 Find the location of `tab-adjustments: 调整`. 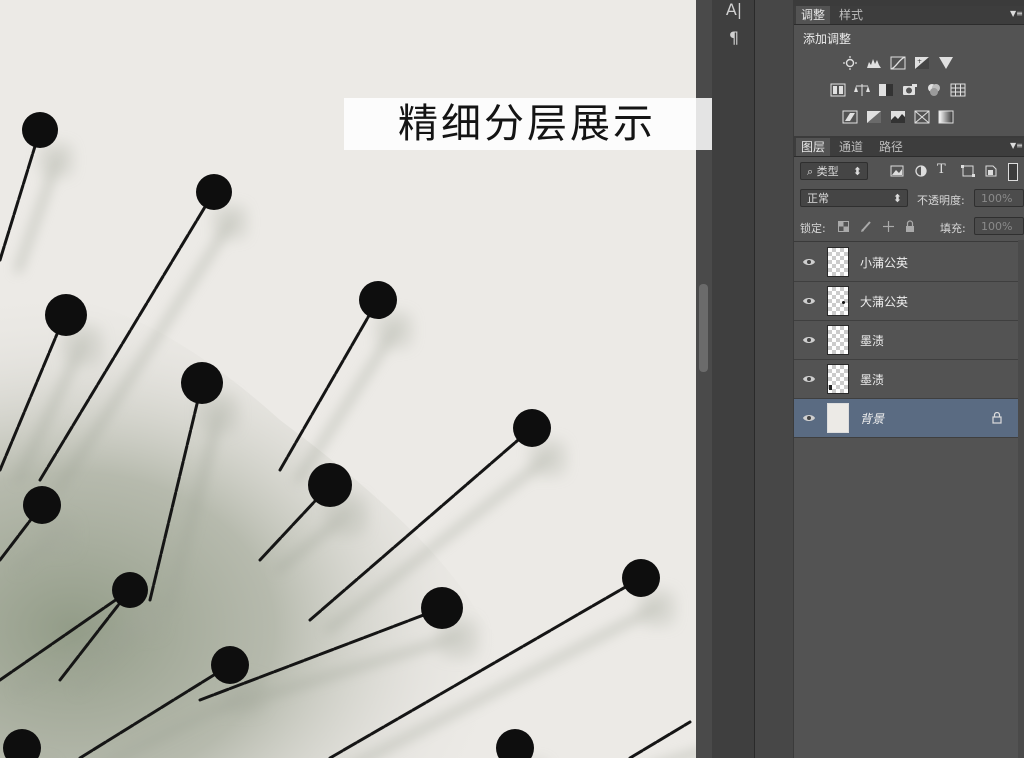

tab-adjustments: 调整 is located at coordinates (813, 15).